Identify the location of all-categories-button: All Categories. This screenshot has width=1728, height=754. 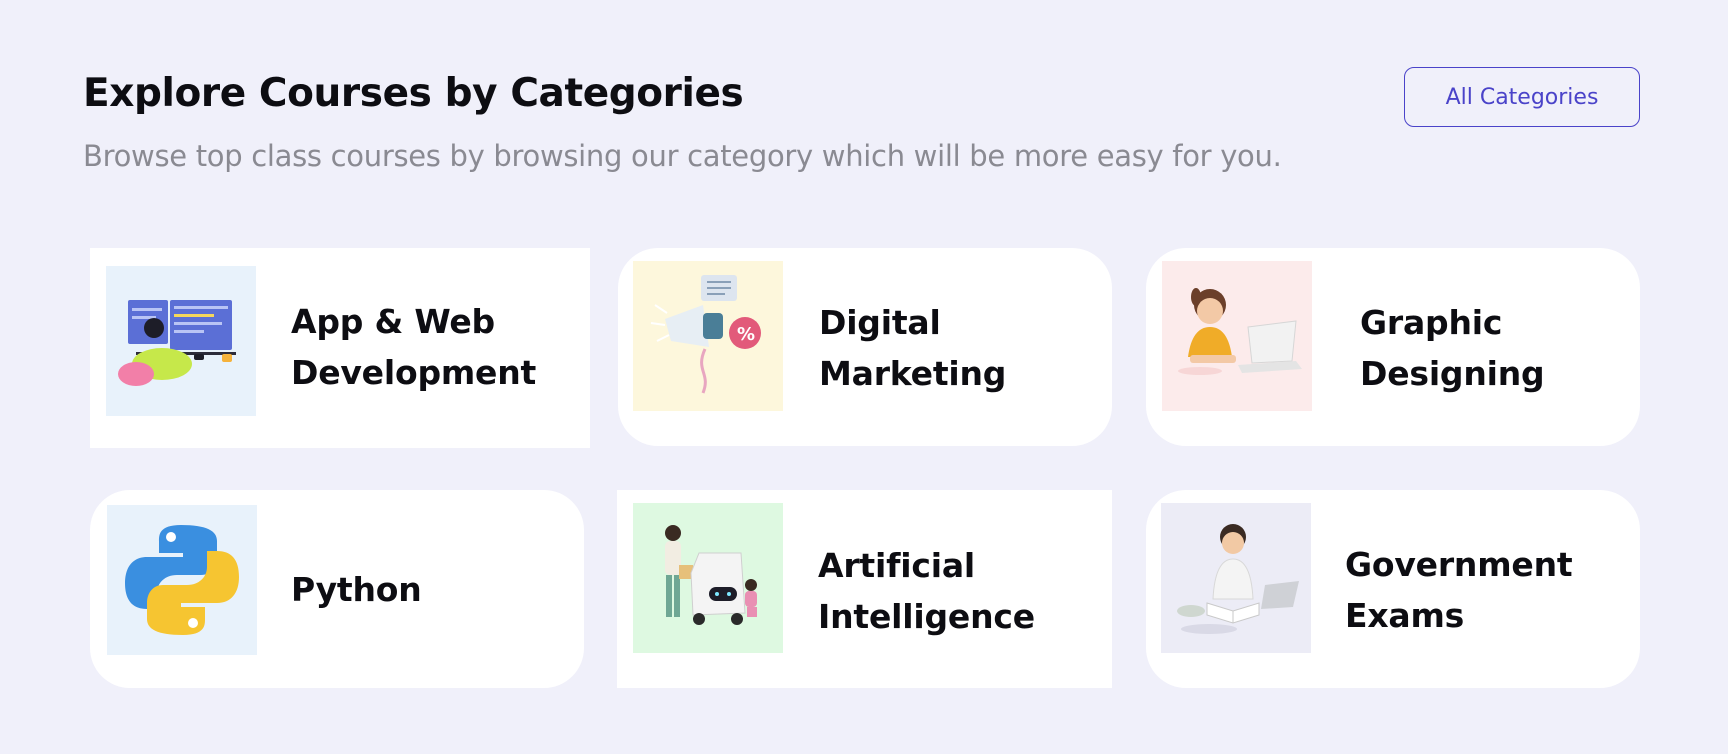
(1522, 97).